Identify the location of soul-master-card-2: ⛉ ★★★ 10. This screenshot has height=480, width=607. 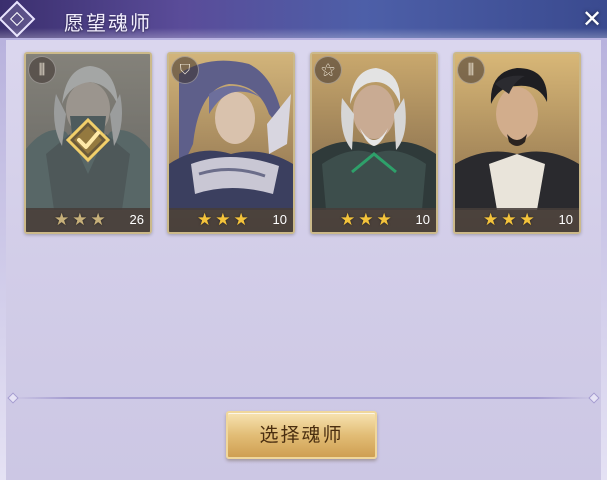
(231, 143).